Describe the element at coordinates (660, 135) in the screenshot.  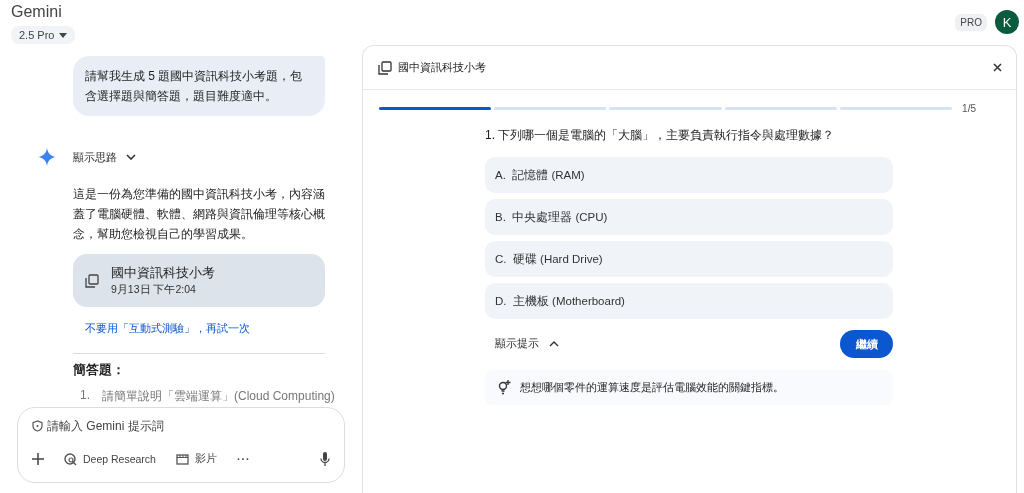
I see `question-text: 1. 下列哪一個是電腦的「大腦」，主要負責執行指令與處理數據？` at that location.